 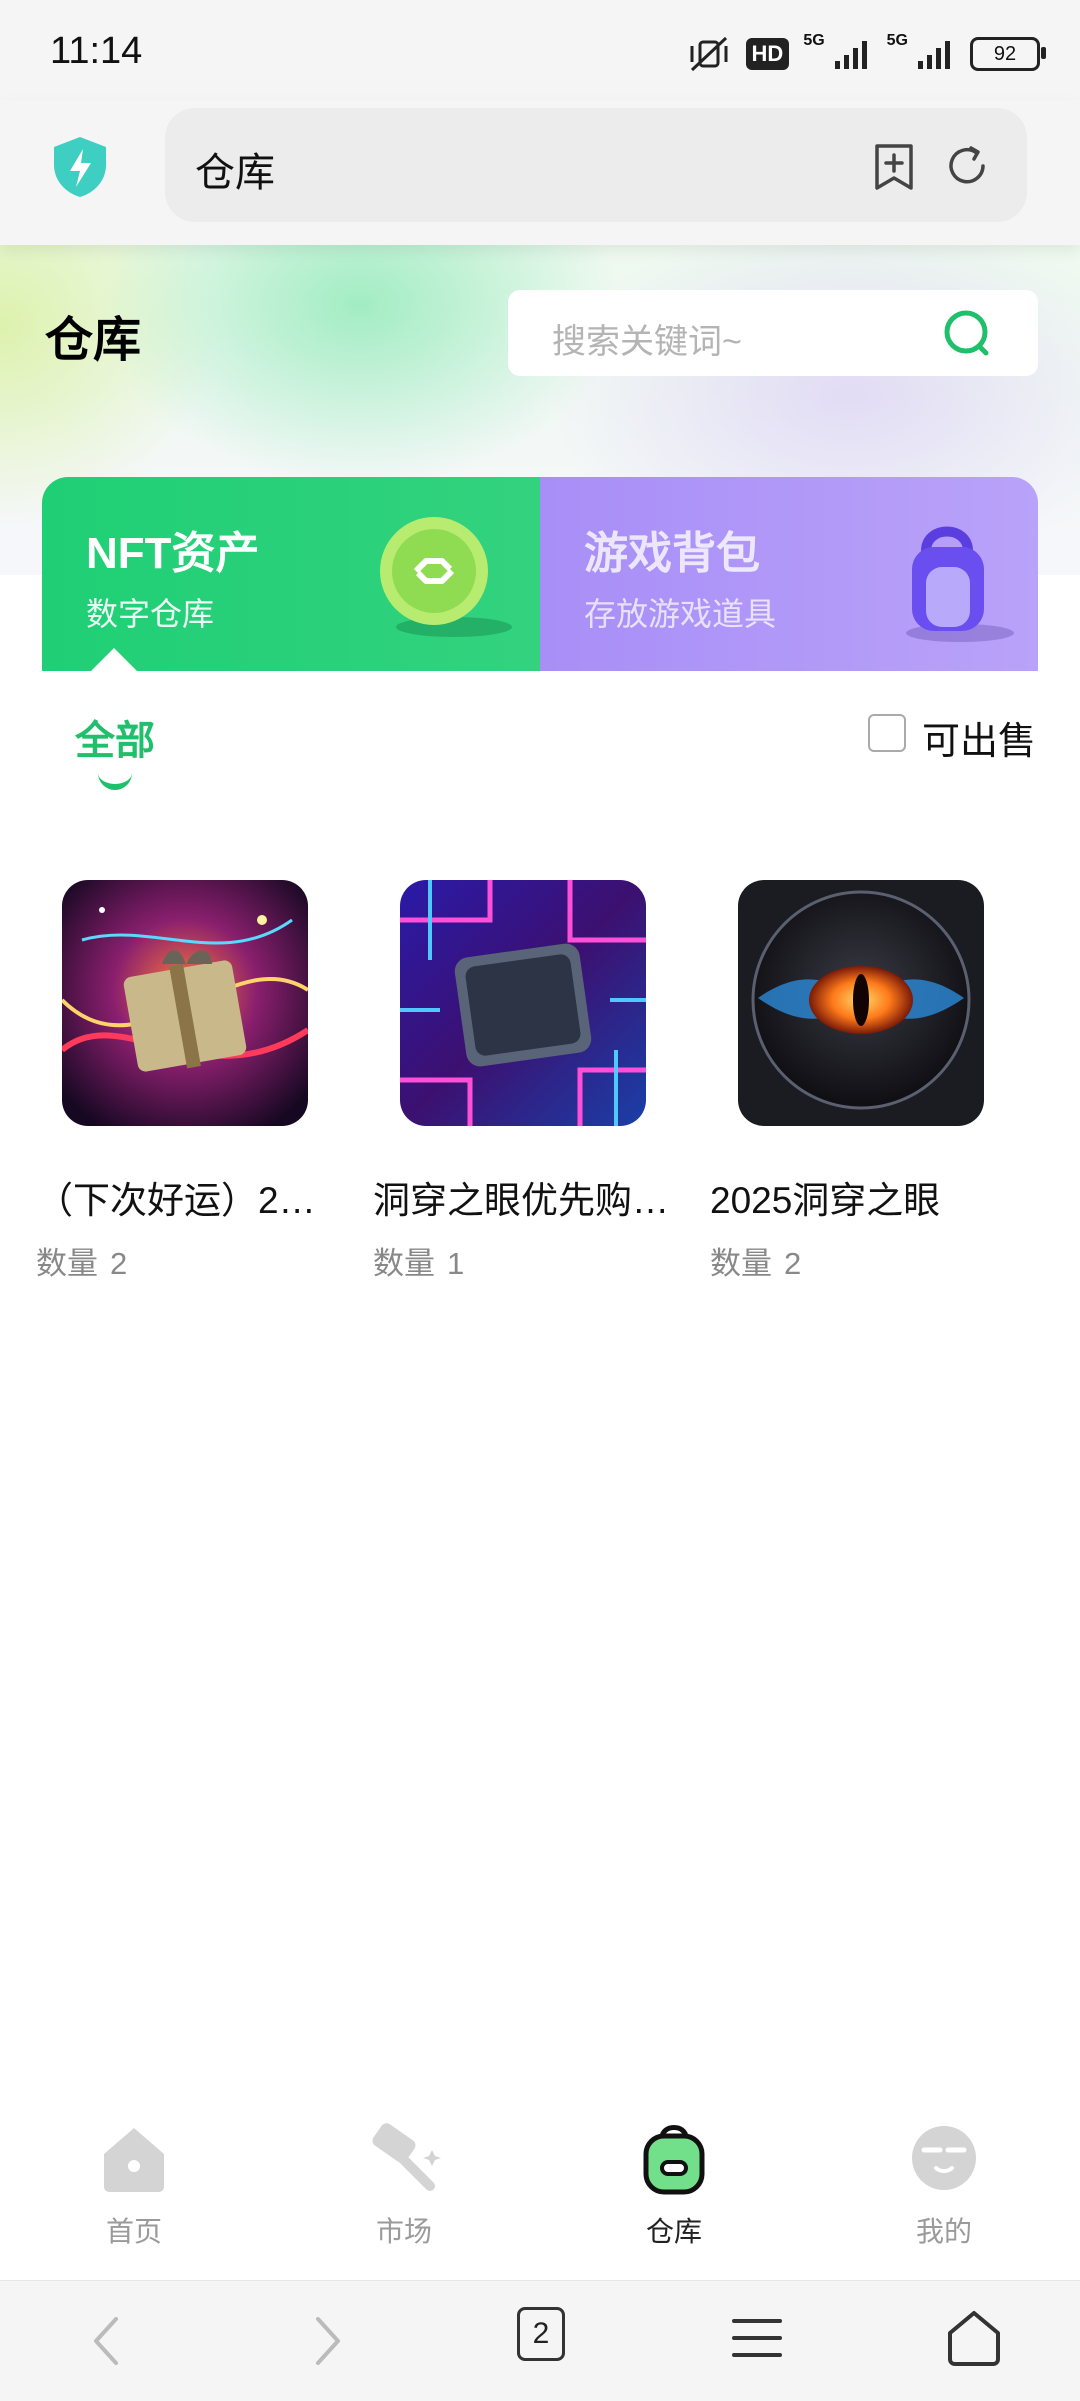 What do you see at coordinates (979, 737) in the screenshot?
I see `sellable-label: 可出售` at bounding box center [979, 737].